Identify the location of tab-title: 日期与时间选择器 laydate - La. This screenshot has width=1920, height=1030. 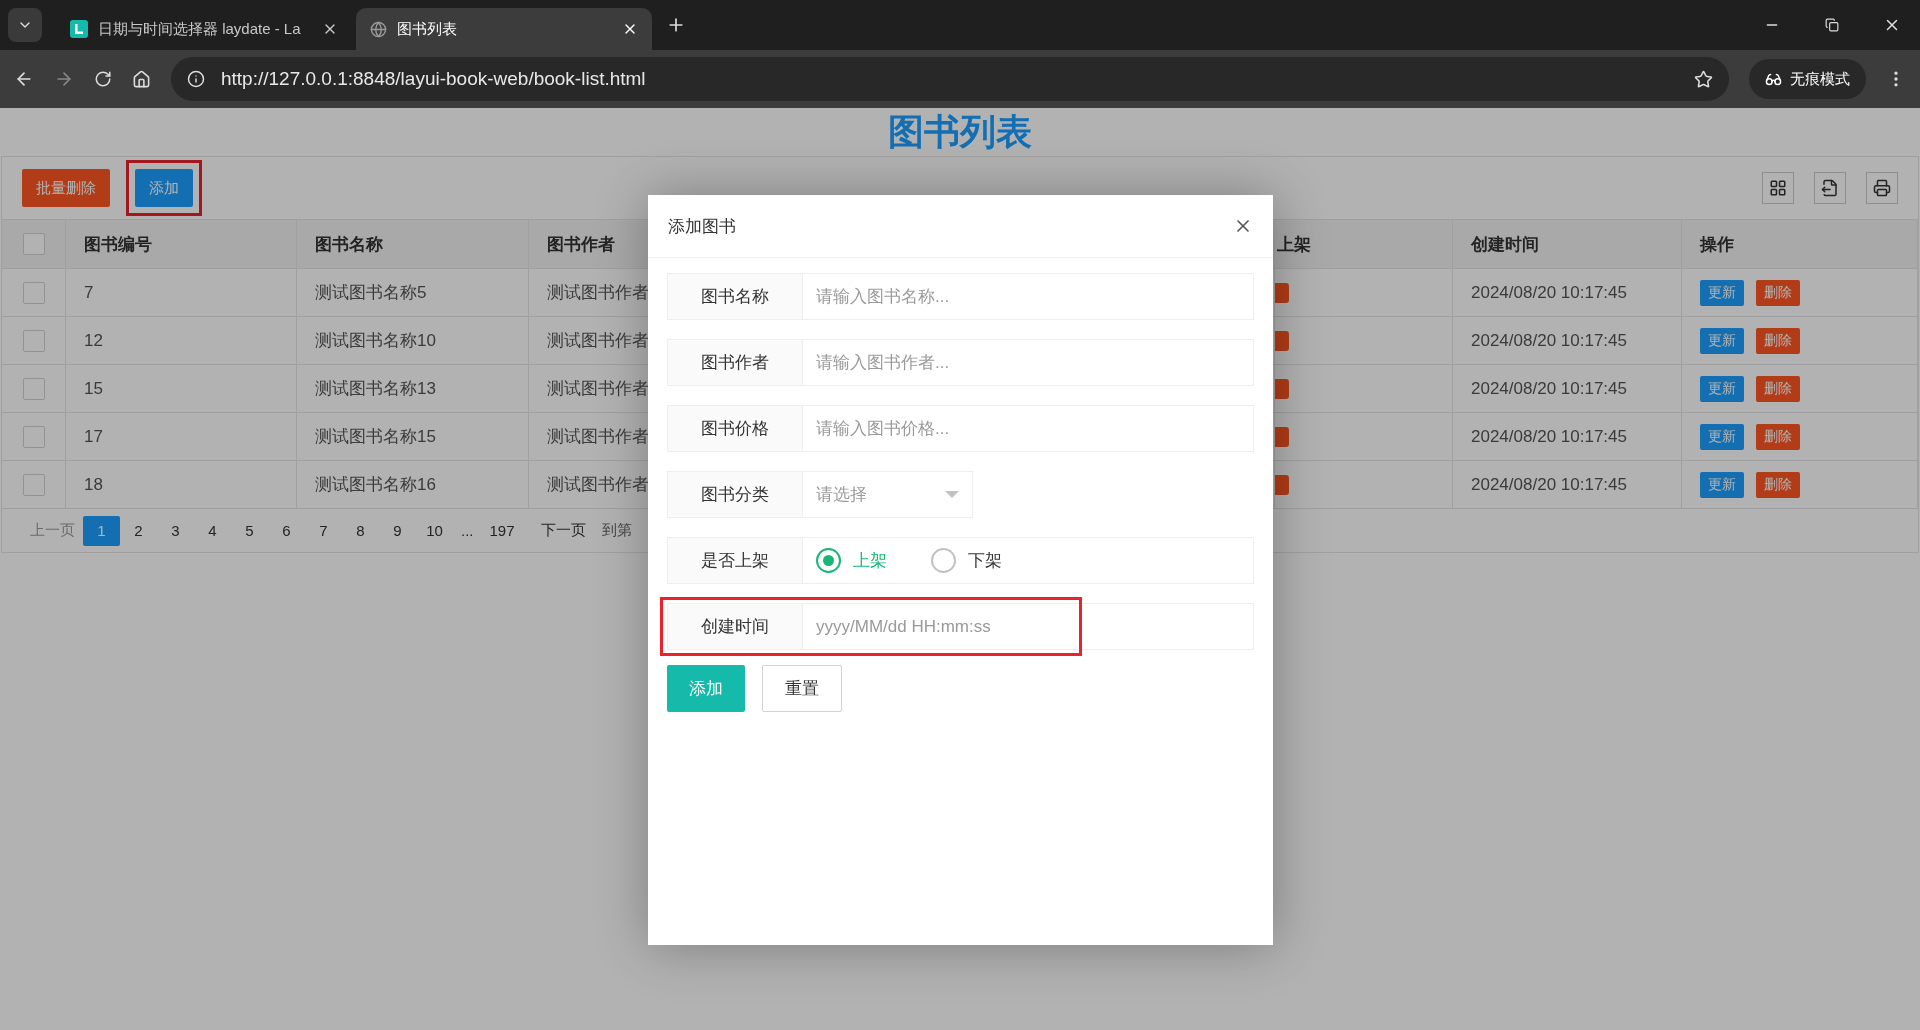
(200, 29).